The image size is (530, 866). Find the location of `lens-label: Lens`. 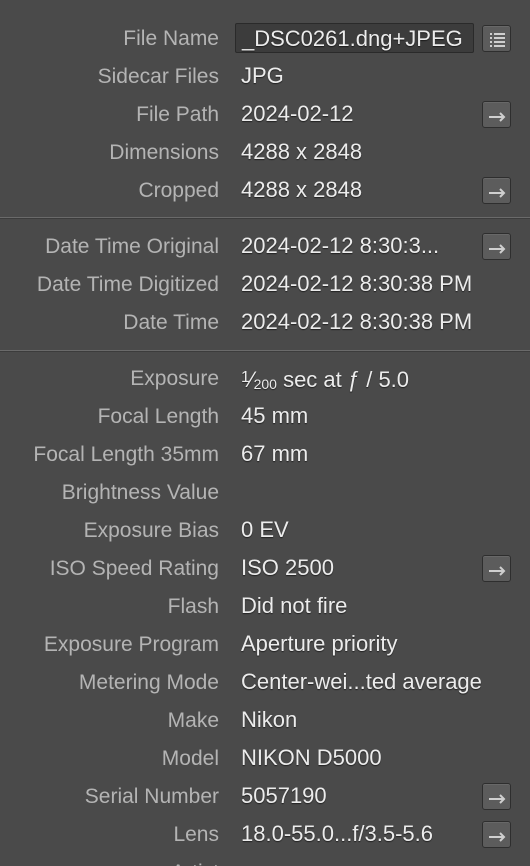

lens-label: Lens is located at coordinates (196, 834).